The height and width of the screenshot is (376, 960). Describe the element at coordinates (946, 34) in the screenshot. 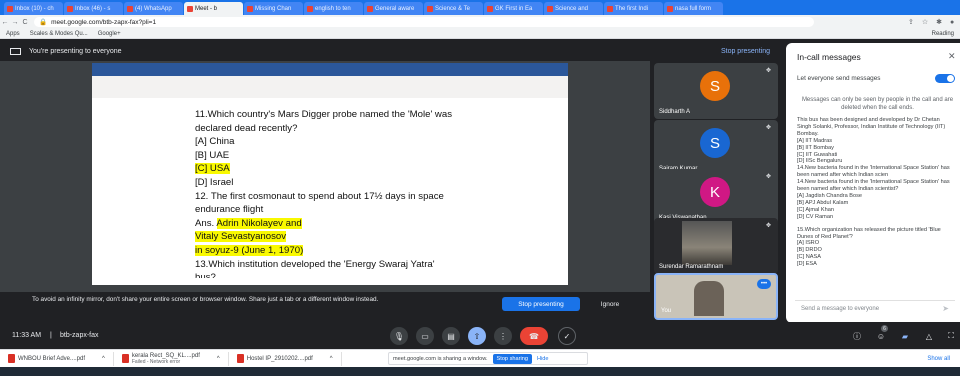

I see `reading-list: Reading` at that location.